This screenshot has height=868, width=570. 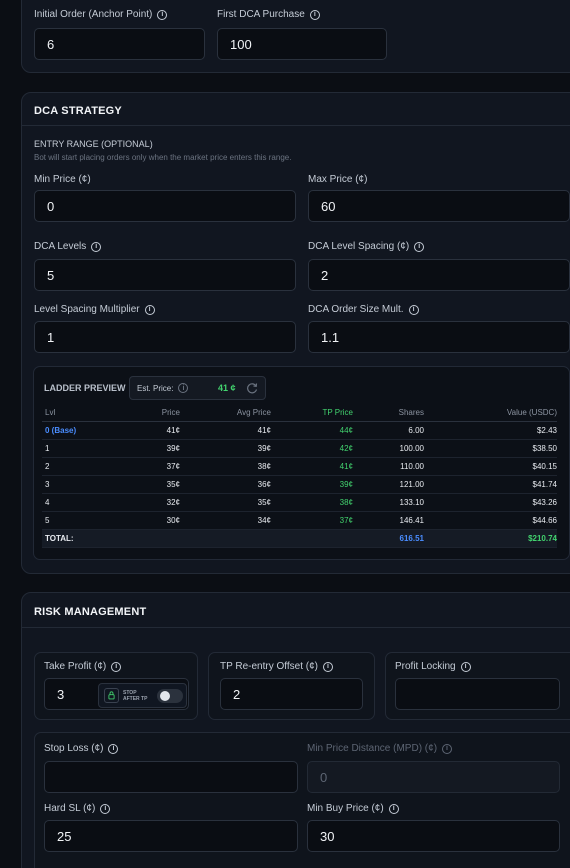 What do you see at coordinates (161, 448) in the screenshot?
I see `cell-price: 39¢` at bounding box center [161, 448].